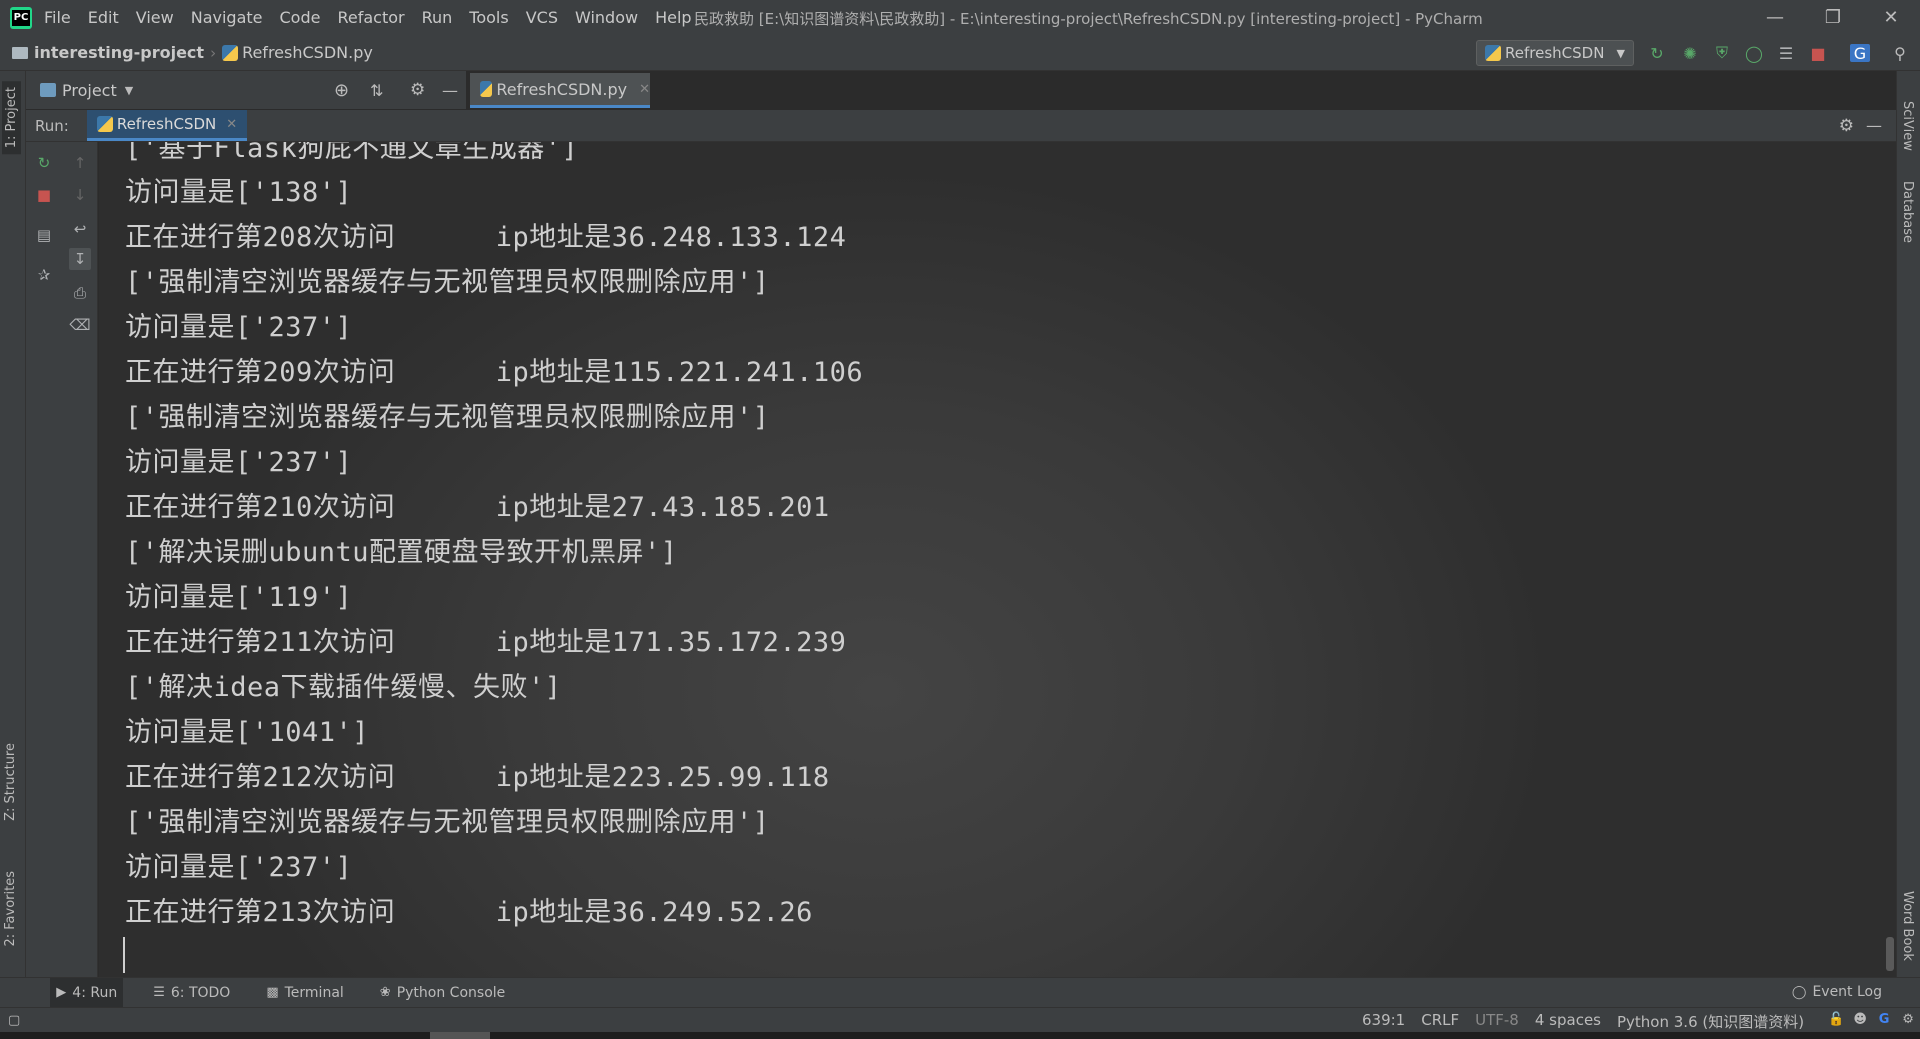 This screenshot has height=1039, width=1920. What do you see at coordinates (57, 17) in the screenshot?
I see `menu-file: File` at bounding box center [57, 17].